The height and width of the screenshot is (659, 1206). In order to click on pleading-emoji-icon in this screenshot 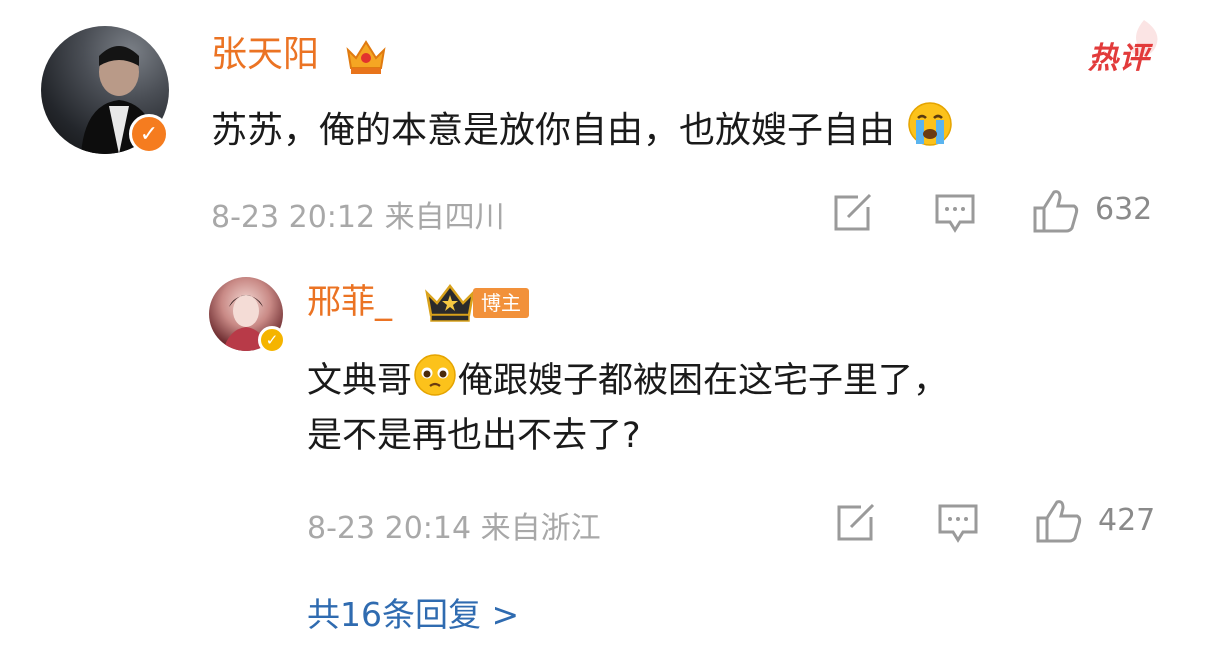, I will do `click(435, 375)`.